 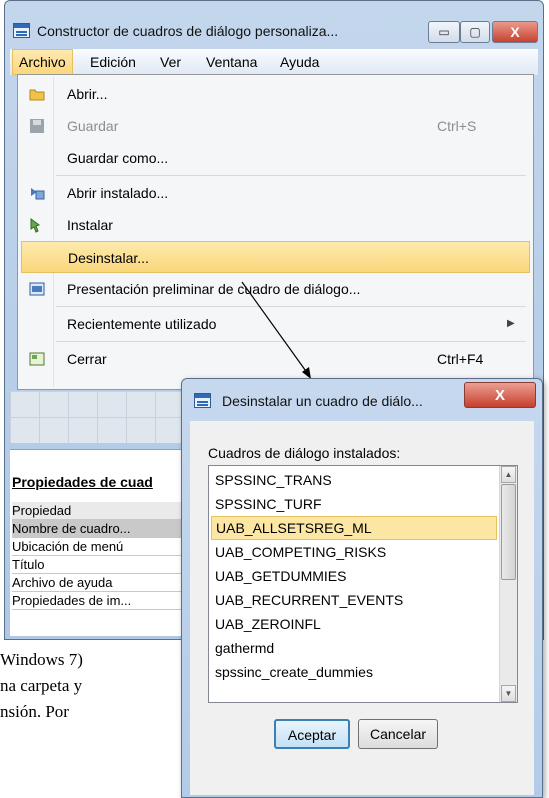 I want to click on accept-button: Aceptar, so click(x=312, y=734).